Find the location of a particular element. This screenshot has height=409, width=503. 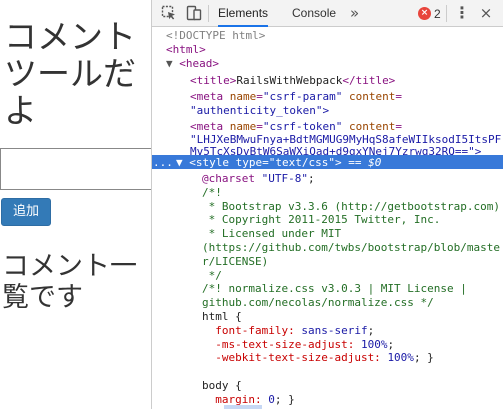

tab-scroll-indicator is located at coordinates (243, 407).